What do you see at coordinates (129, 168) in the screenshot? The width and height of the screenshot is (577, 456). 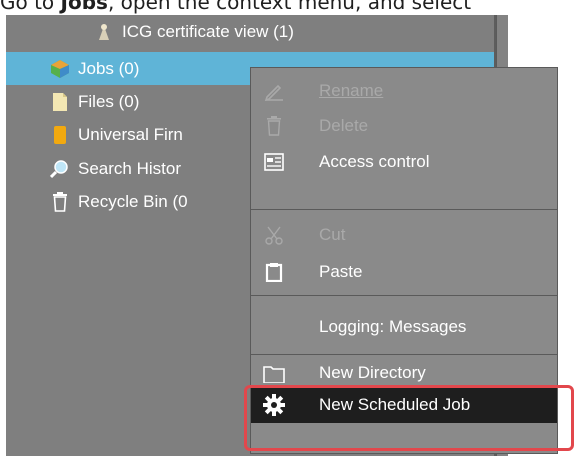 I see `tree-item-label: Search Histor` at bounding box center [129, 168].